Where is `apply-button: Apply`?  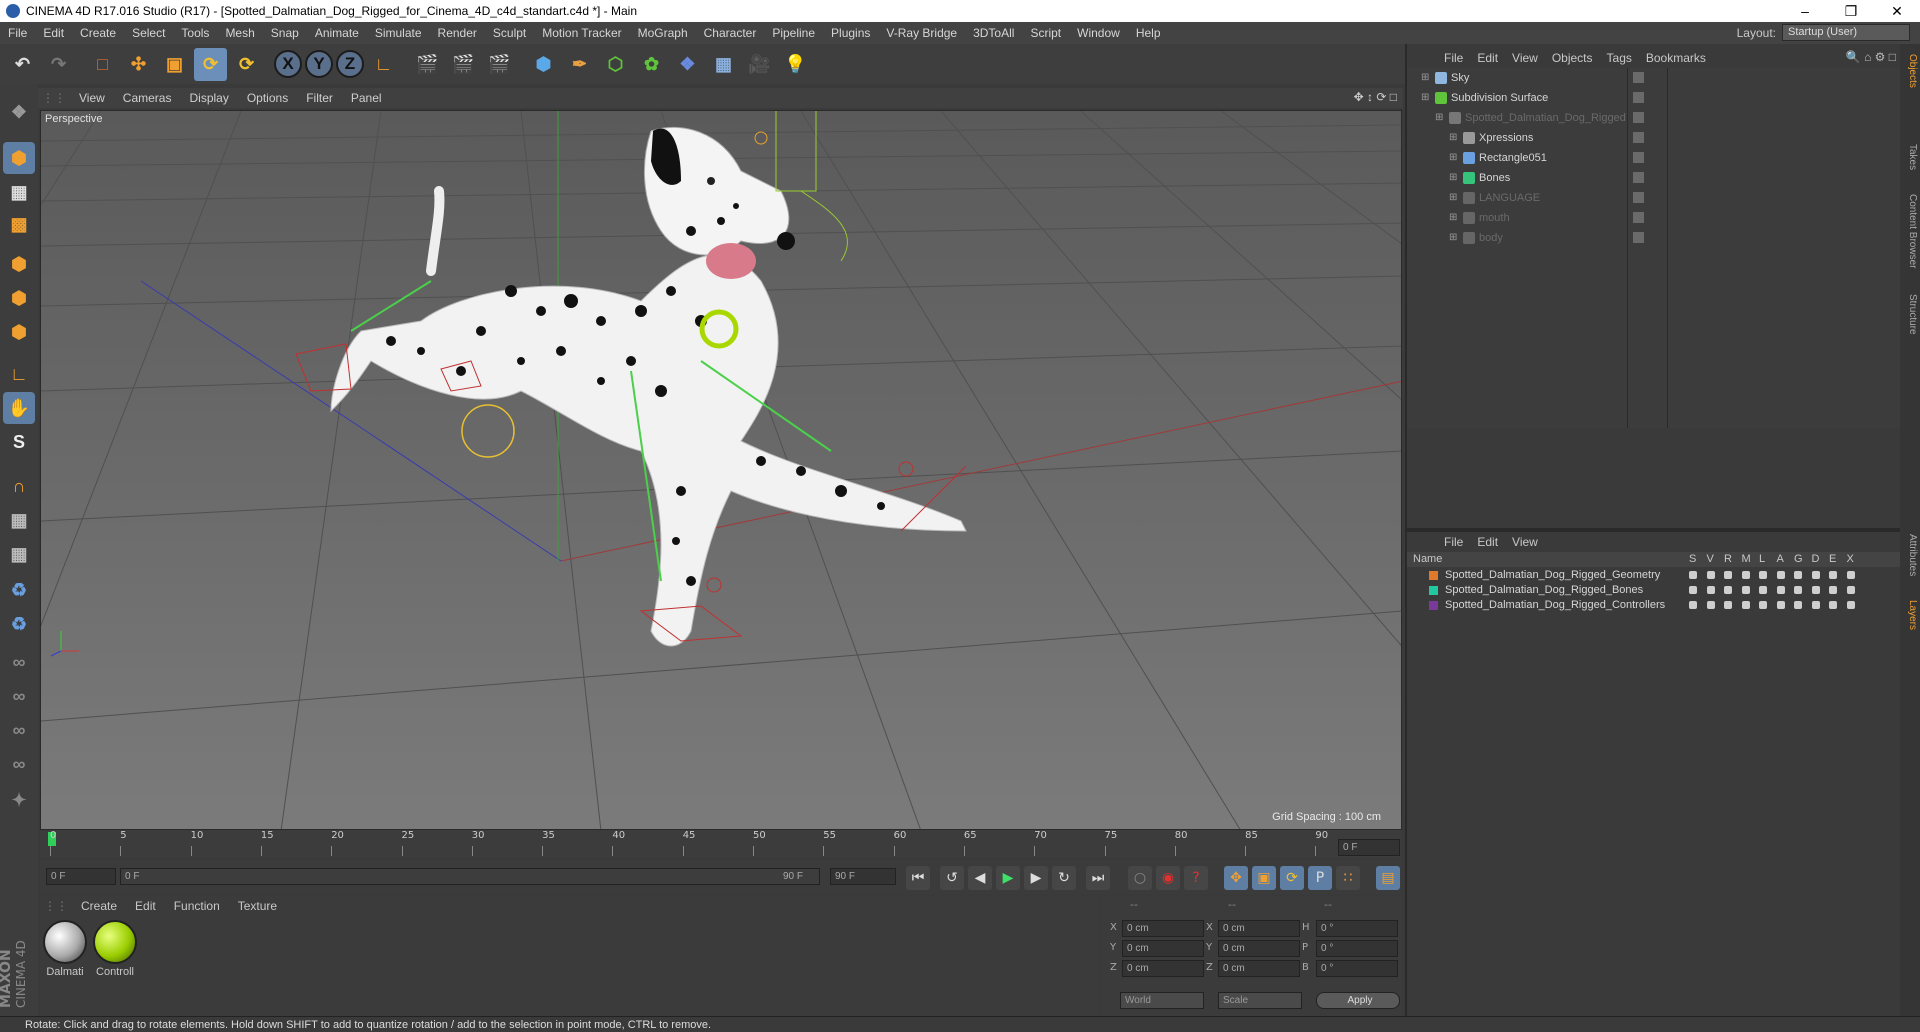 apply-button: Apply is located at coordinates (1358, 1000).